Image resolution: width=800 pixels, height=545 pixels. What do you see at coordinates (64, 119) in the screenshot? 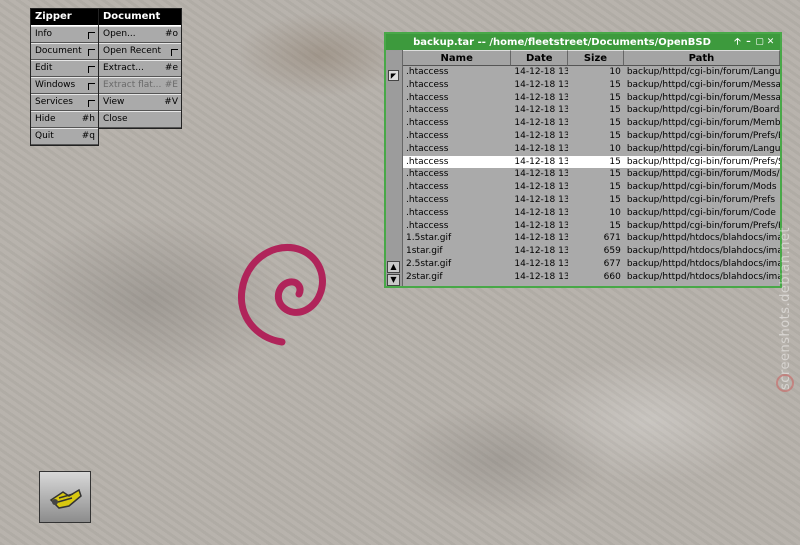
I see `zipper-menu-item: Hide #h` at bounding box center [64, 119].